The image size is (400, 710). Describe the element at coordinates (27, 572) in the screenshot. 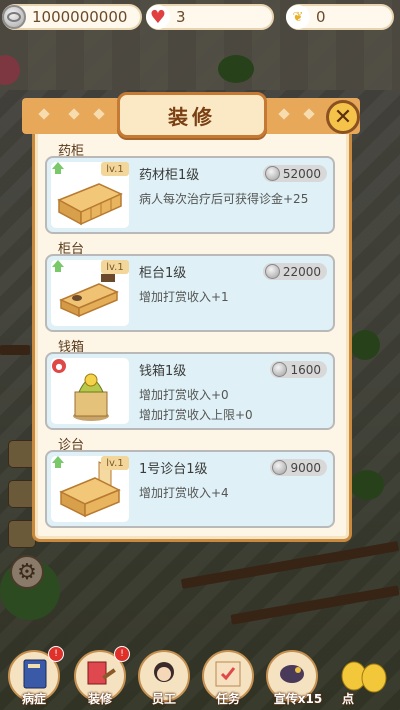

I see `settings-gear-icon: ⚙` at that location.